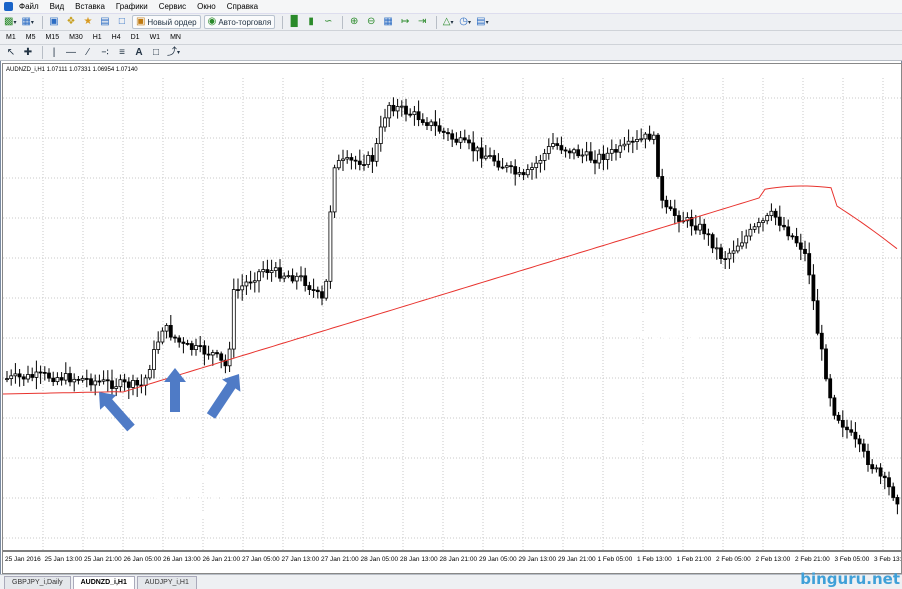  Describe the element at coordinates (139, 53) in the screenshot. I see `text-tool-icon: A` at that location.